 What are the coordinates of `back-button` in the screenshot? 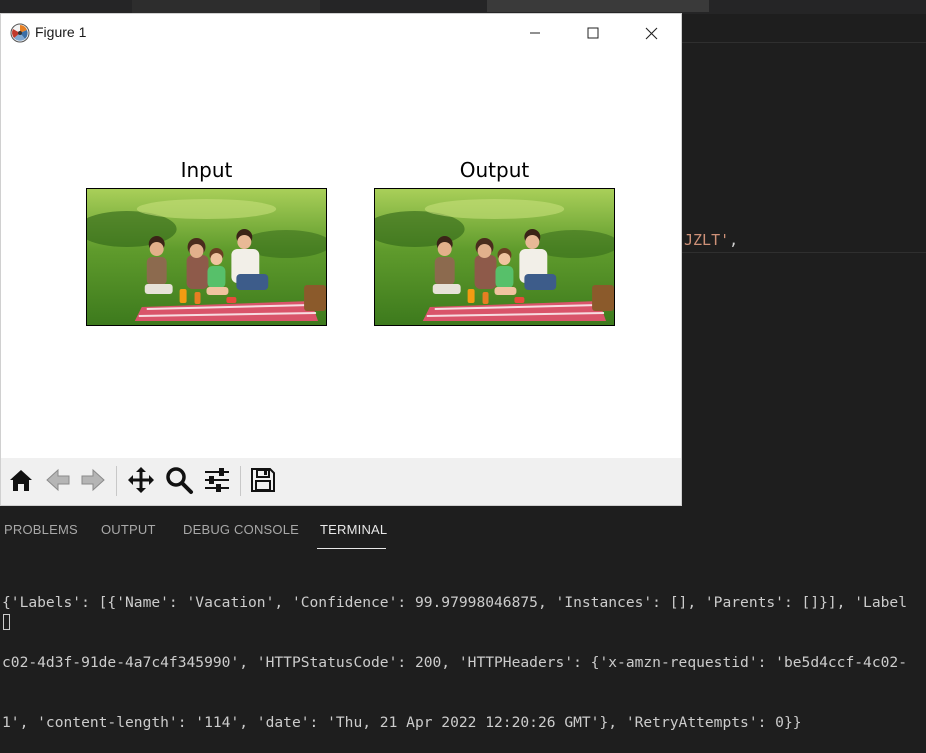 It's located at (58, 480).